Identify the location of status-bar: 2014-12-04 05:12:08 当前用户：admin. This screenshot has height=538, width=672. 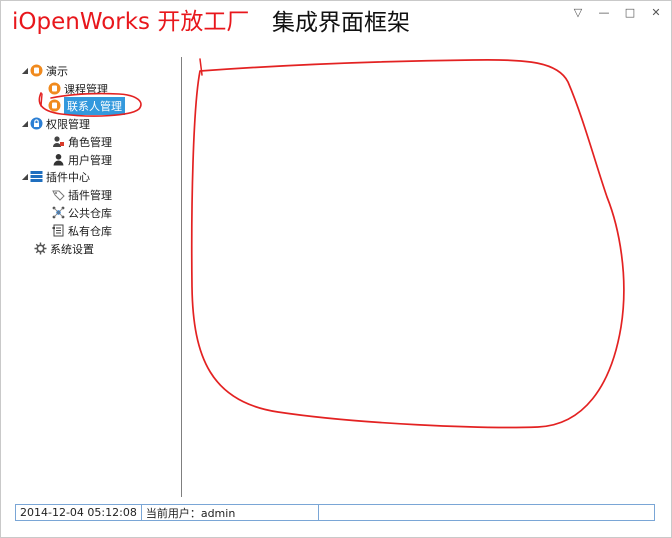
(335, 512).